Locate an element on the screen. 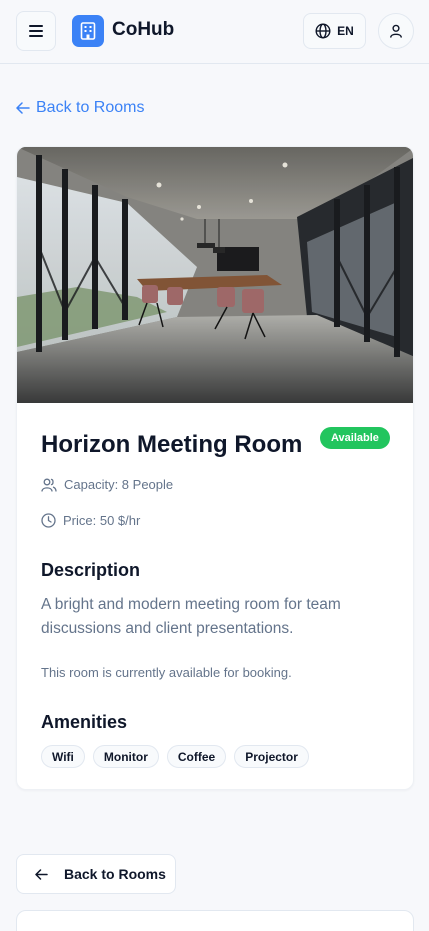 The width and height of the screenshot is (429, 931). status-badge: Available is located at coordinates (355, 438).